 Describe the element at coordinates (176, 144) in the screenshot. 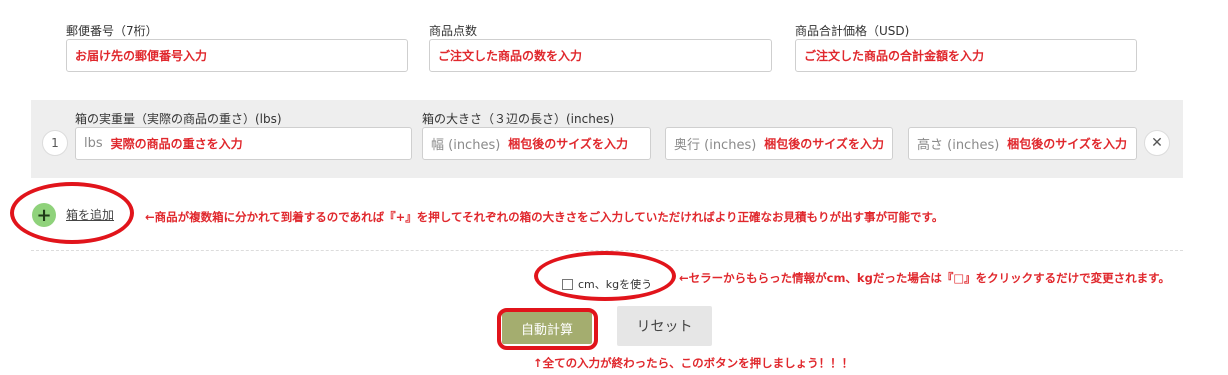

I see `weight-hint: 実際の商品の重さを入力` at that location.